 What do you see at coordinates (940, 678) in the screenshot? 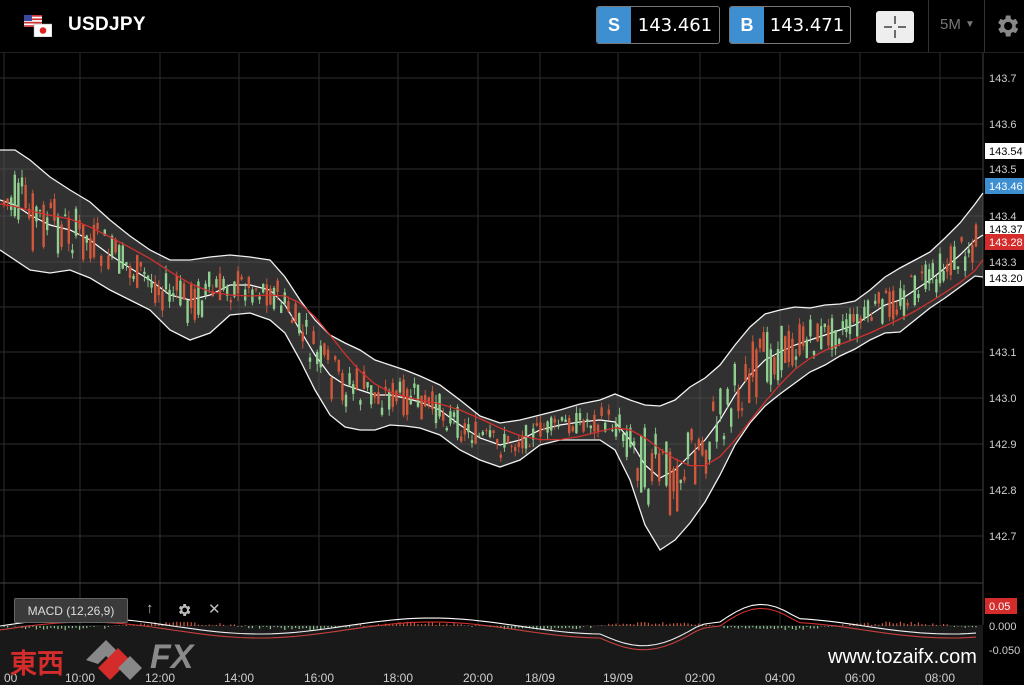
I see `time-tick-label: 08:00` at bounding box center [940, 678].